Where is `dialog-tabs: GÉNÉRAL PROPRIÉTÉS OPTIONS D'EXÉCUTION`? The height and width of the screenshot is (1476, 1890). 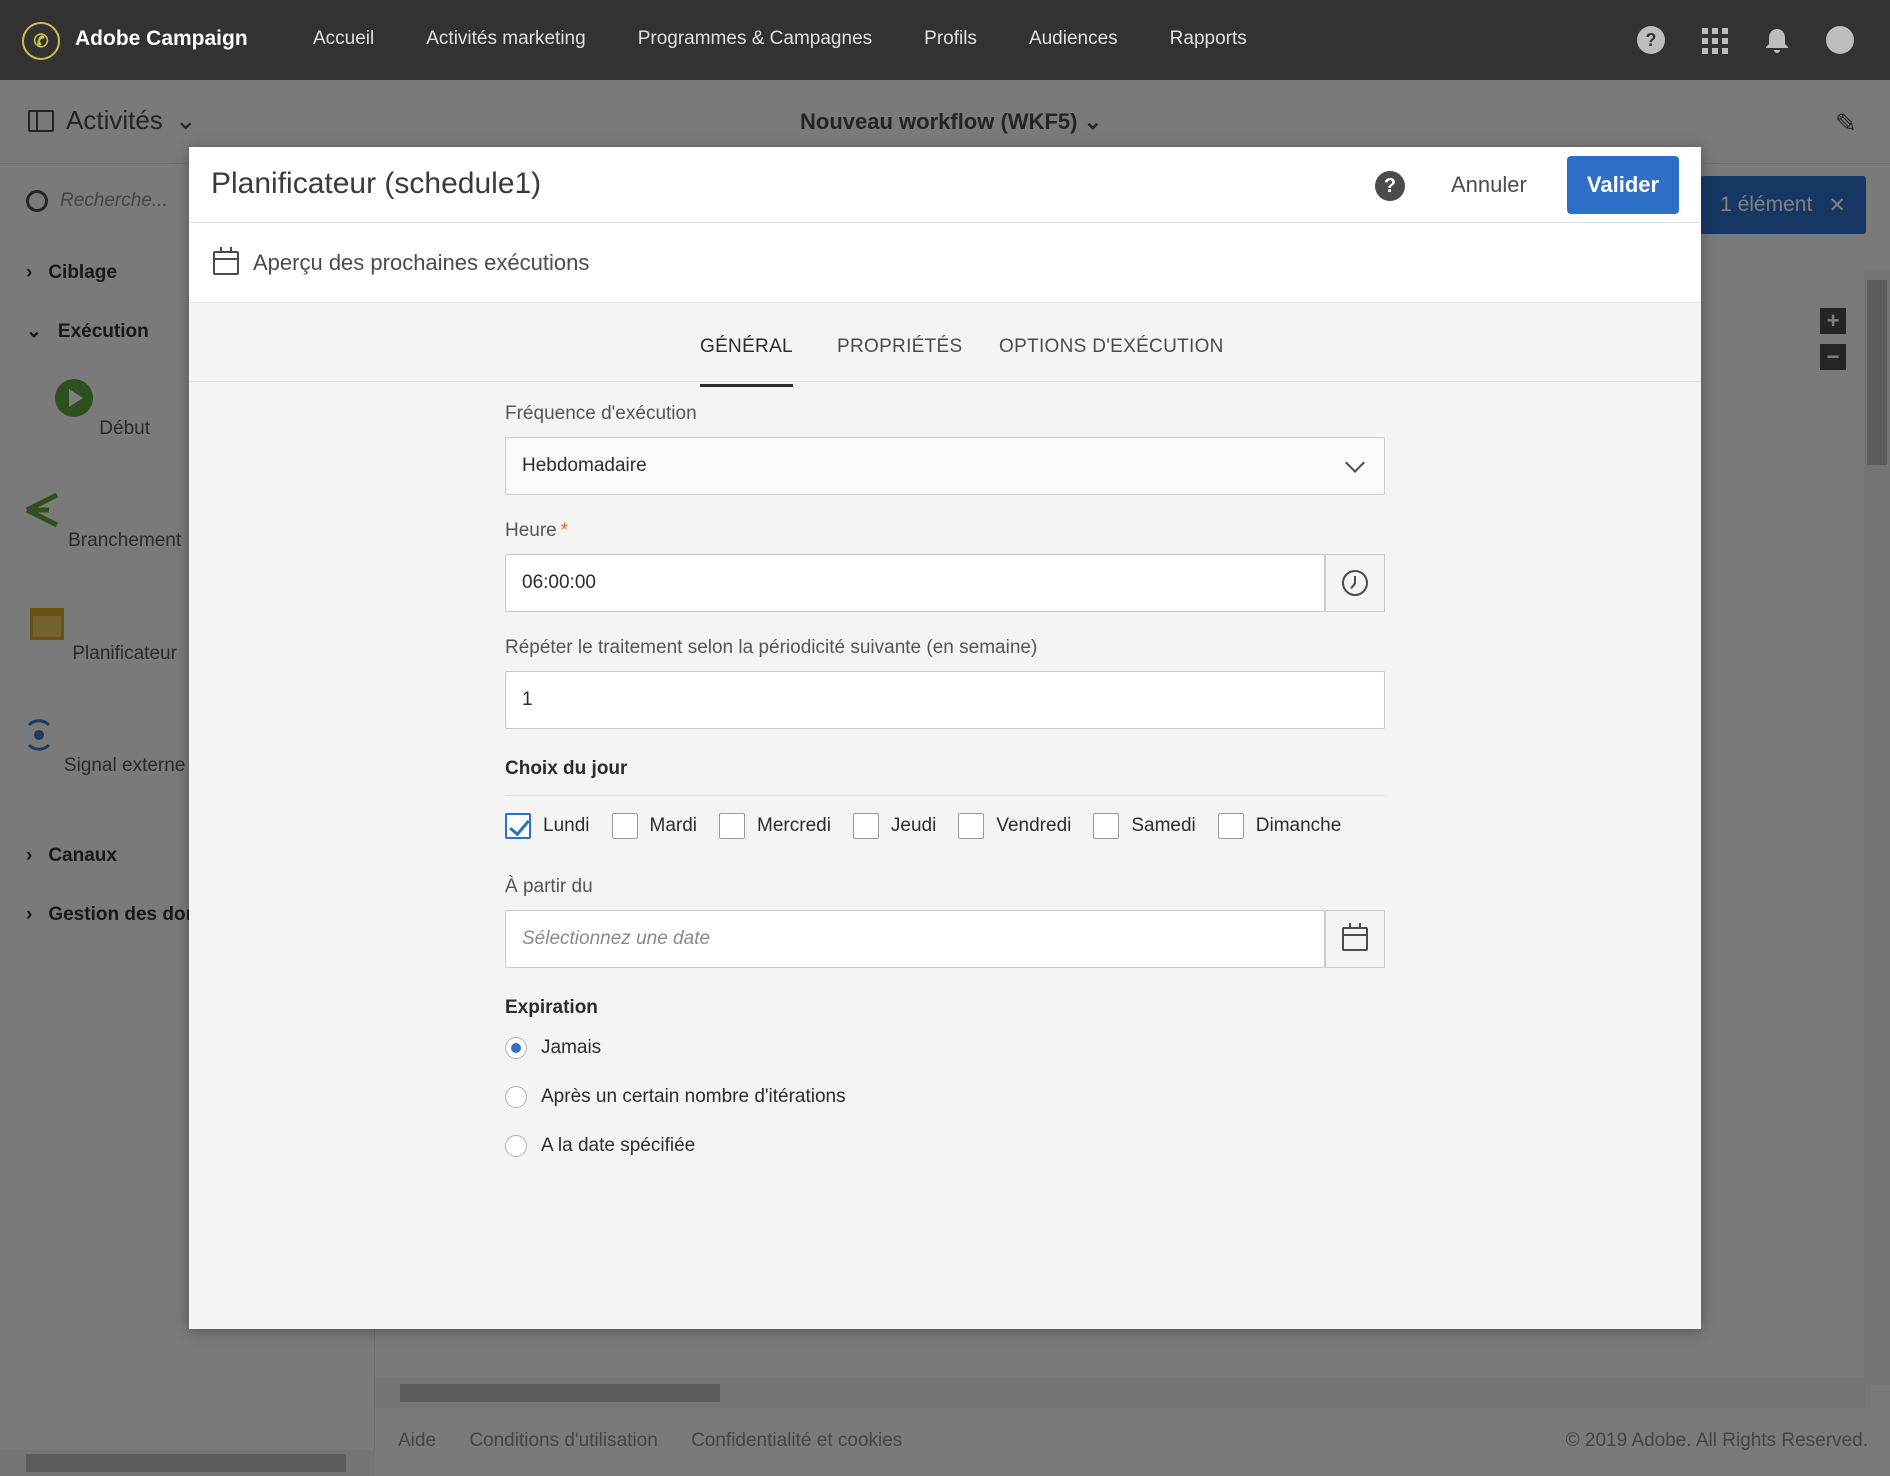 dialog-tabs: GÉNÉRAL PROPRIÉTÉS OPTIONS D'EXÉCUTION is located at coordinates (945, 345).